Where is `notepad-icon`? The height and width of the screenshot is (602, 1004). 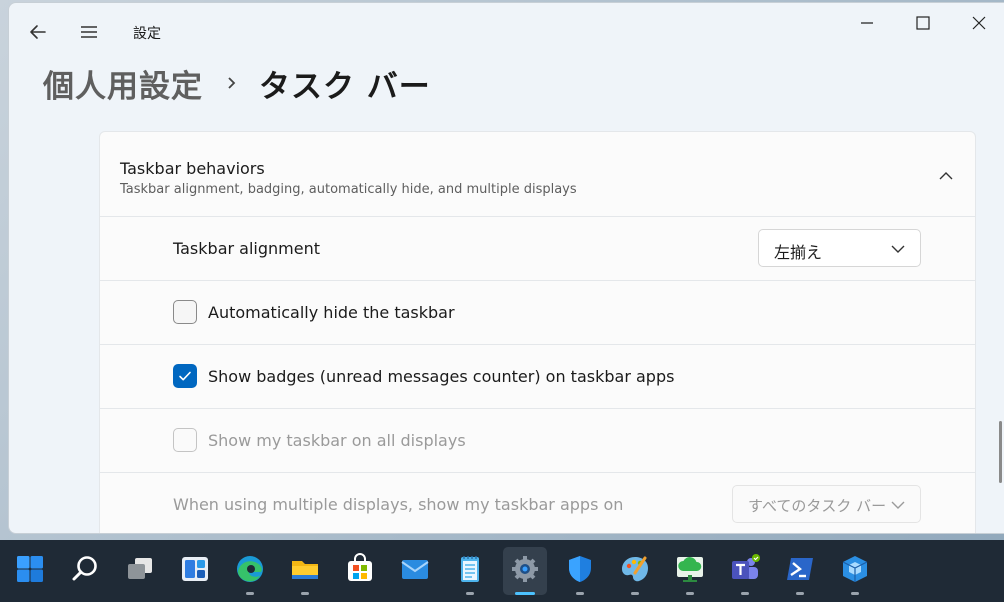
notepad-icon is located at coordinates (470, 569).